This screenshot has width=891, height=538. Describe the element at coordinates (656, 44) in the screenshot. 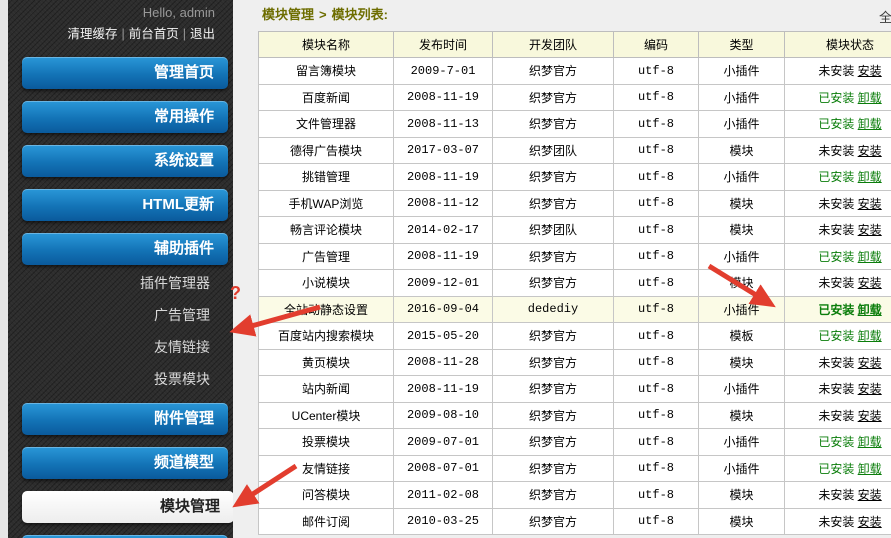

I see `column-header: 编码` at that location.